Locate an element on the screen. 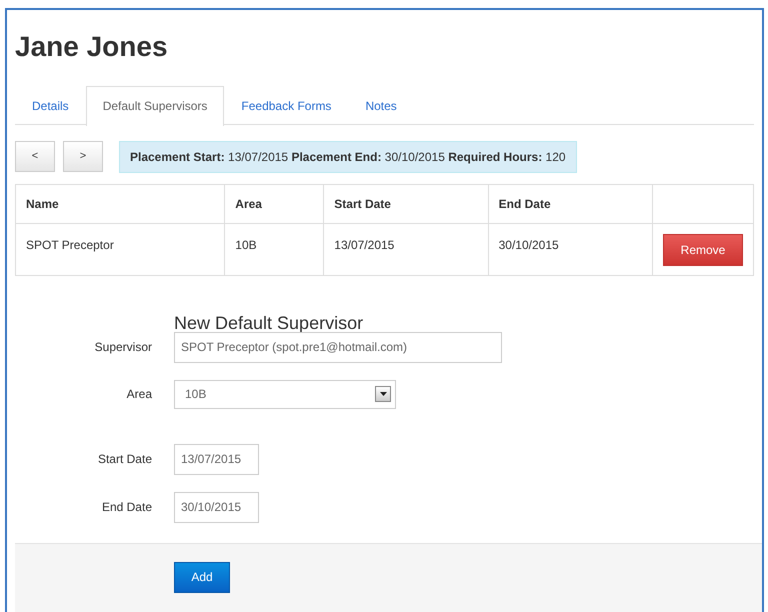 The width and height of the screenshot is (768, 612). previous-button: < is located at coordinates (35, 156).